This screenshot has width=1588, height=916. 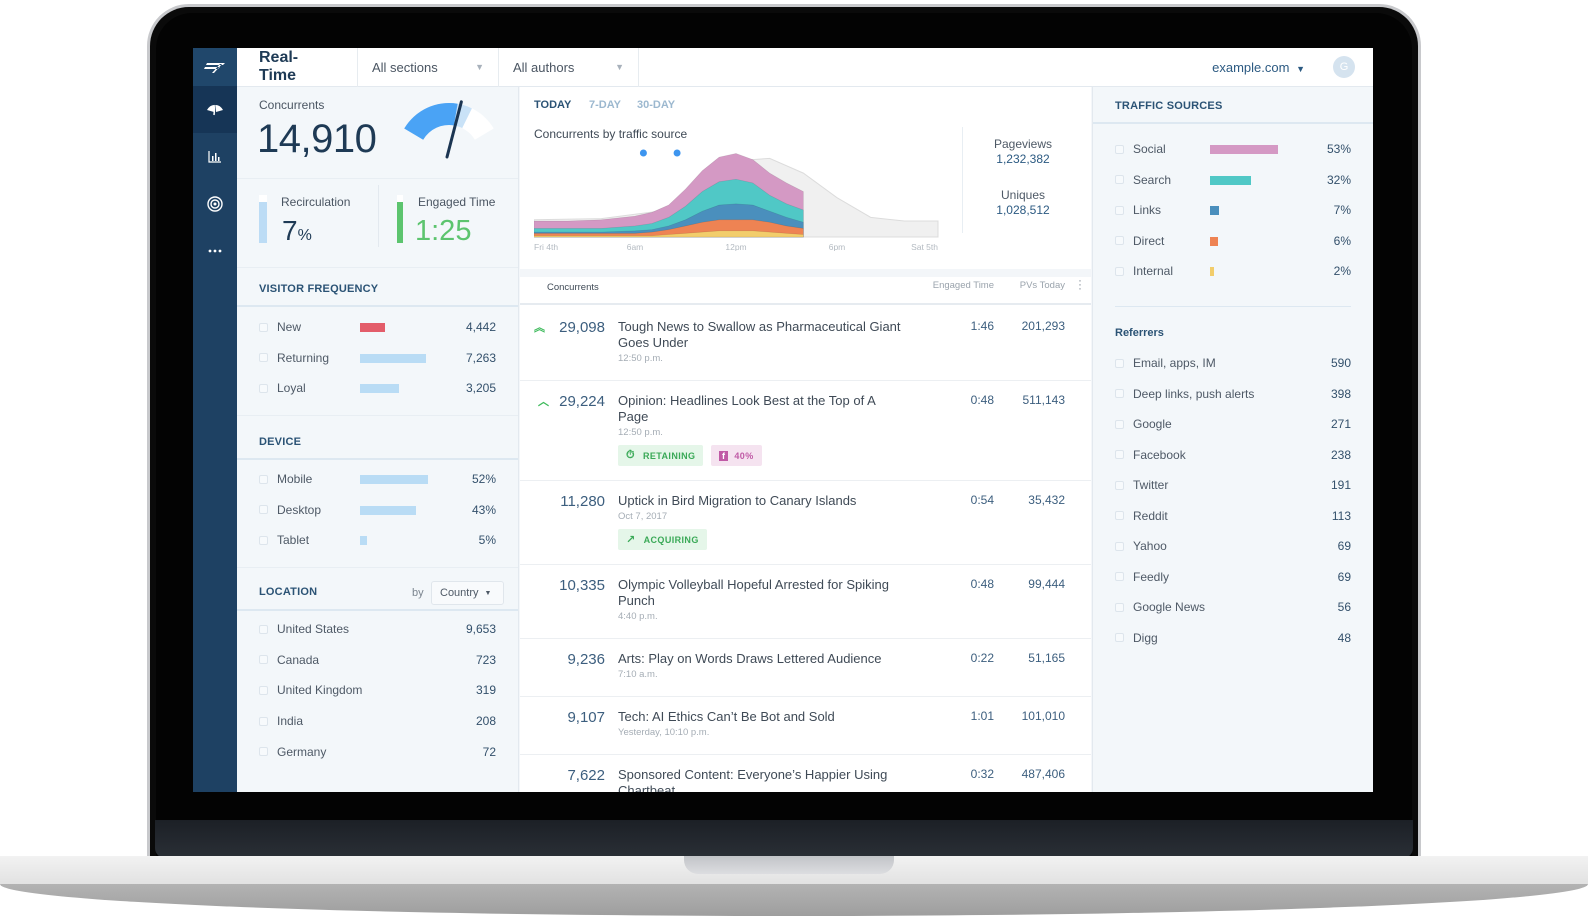 What do you see at coordinates (669, 455) in the screenshot?
I see `badge-label: RETAINING` at bounding box center [669, 455].